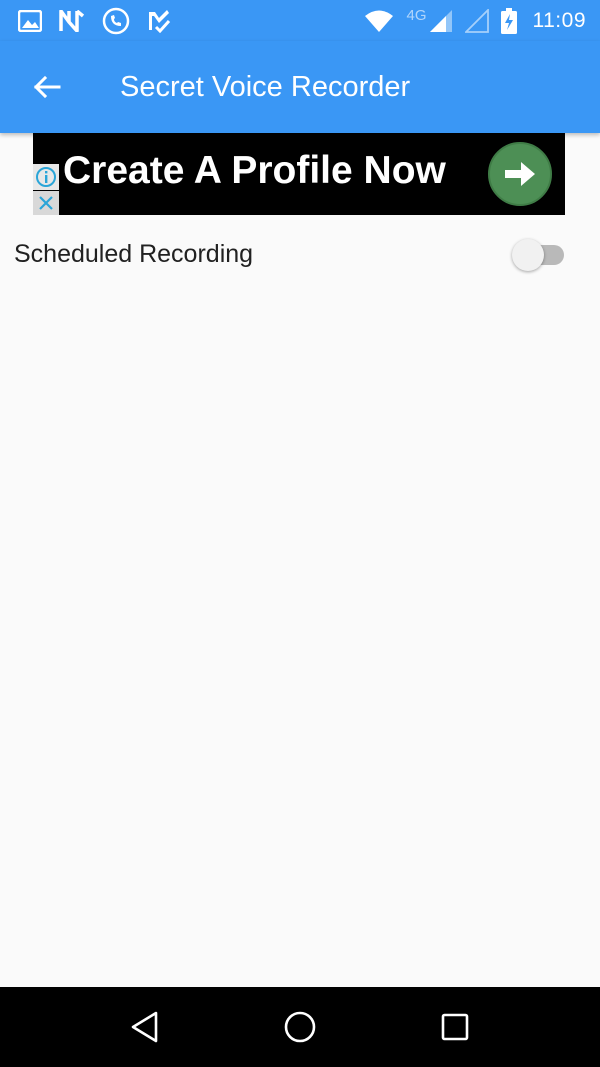 The image size is (600, 1067). Describe the element at coordinates (134, 253) in the screenshot. I see `scheduled-recording-label: Scheduled Recording` at that location.